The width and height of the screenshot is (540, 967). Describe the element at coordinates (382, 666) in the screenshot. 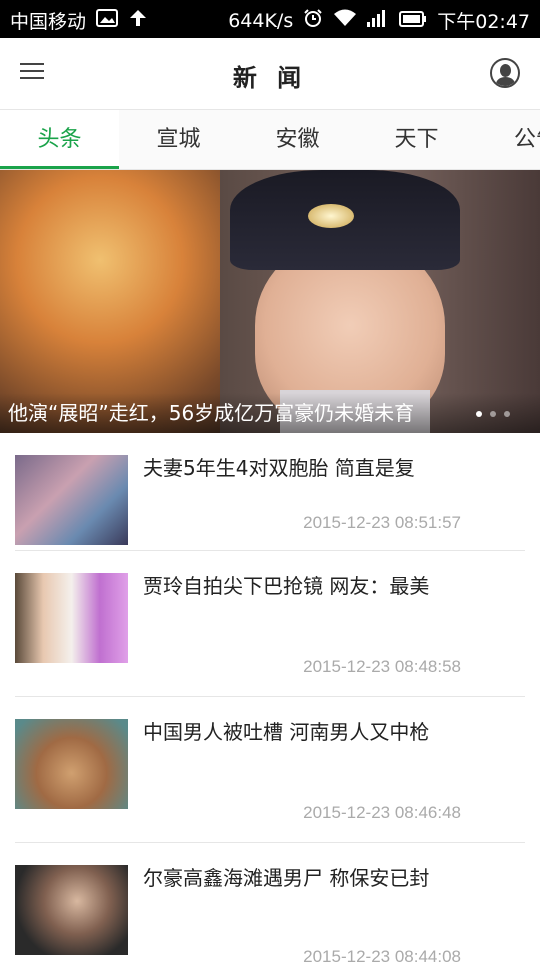

I see `news-timestamp: 2015-12-23 08:48:58` at that location.